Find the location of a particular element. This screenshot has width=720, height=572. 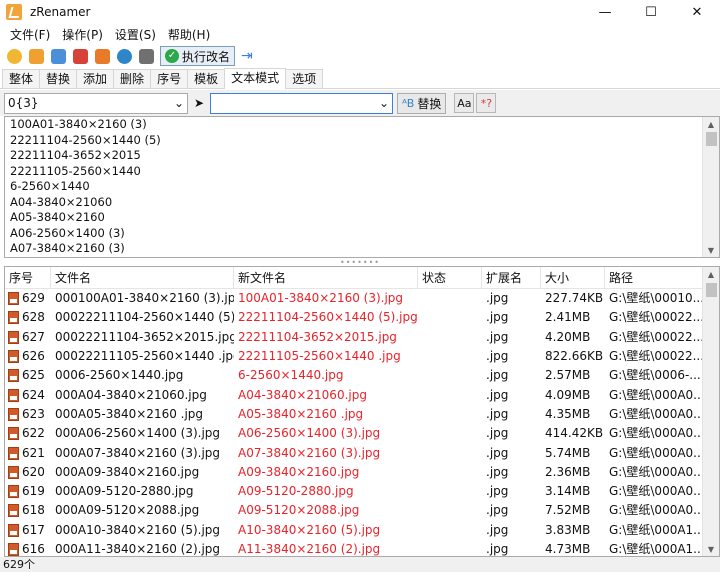

add-folder-icon is located at coordinates (36, 56).